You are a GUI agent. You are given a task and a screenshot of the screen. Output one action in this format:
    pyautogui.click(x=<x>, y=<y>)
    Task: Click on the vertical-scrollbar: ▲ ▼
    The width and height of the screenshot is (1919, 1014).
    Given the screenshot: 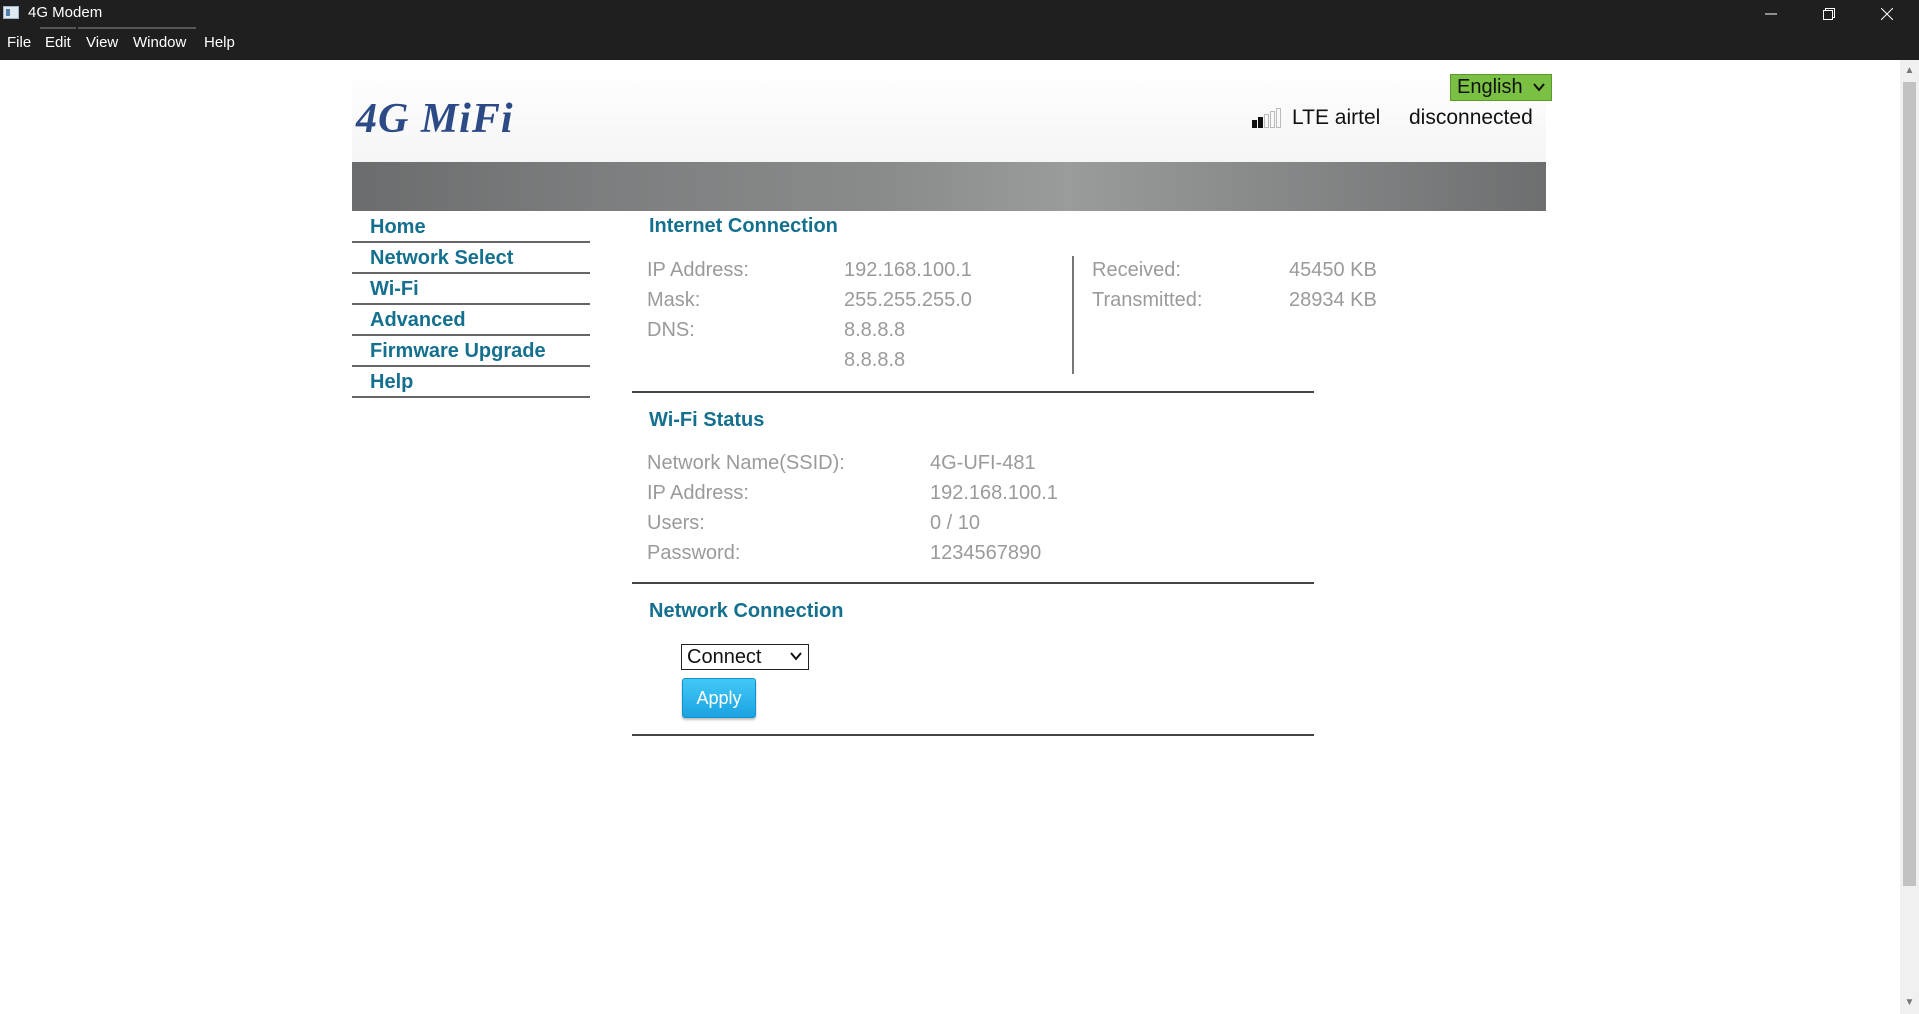 What is the action you would take?
    pyautogui.click(x=1909, y=537)
    